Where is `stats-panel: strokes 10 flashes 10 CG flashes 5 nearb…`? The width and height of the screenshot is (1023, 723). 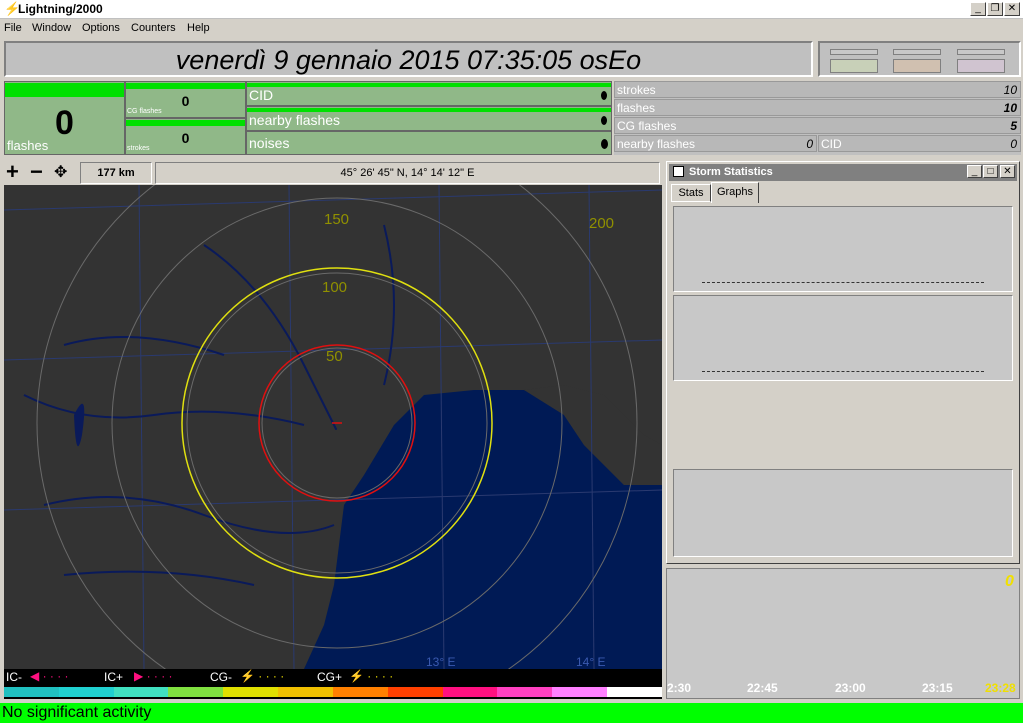 stats-panel: strokes 10 flashes 10 CG flashes 5 nearb… is located at coordinates (817, 118).